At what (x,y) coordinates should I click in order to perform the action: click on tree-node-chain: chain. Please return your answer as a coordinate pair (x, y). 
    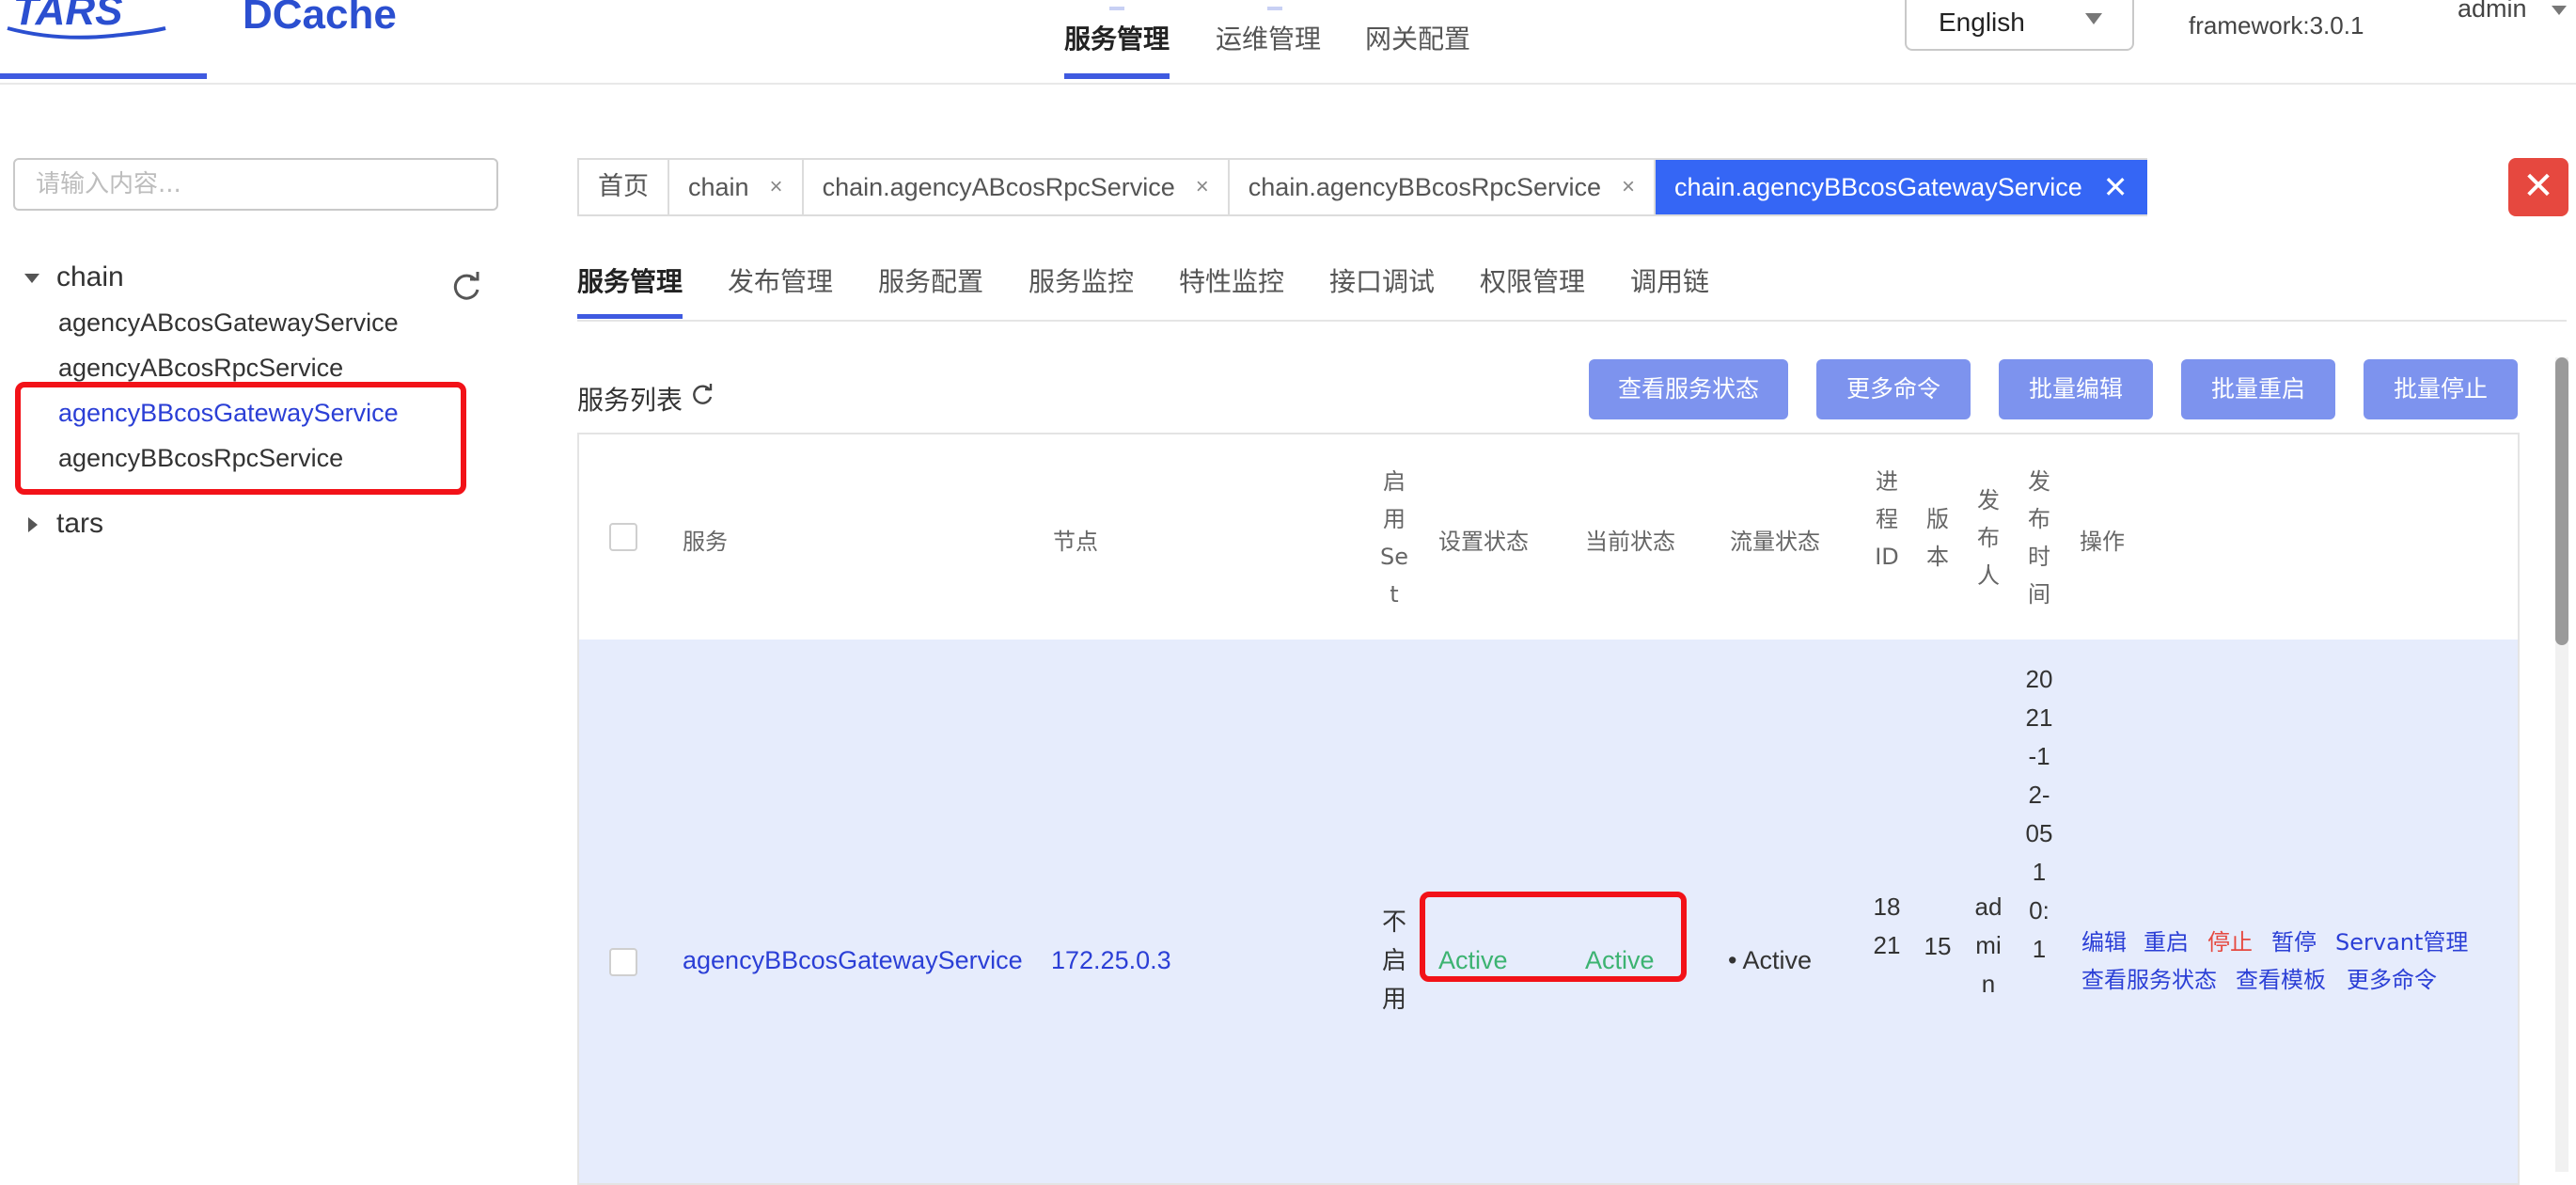
    Looking at the image, I should click on (90, 277).